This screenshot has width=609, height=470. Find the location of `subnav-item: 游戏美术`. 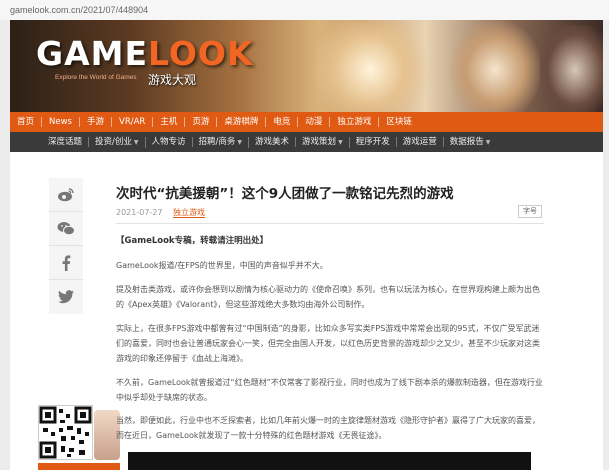

subnav-item: 游戏美术 is located at coordinates (273, 142).